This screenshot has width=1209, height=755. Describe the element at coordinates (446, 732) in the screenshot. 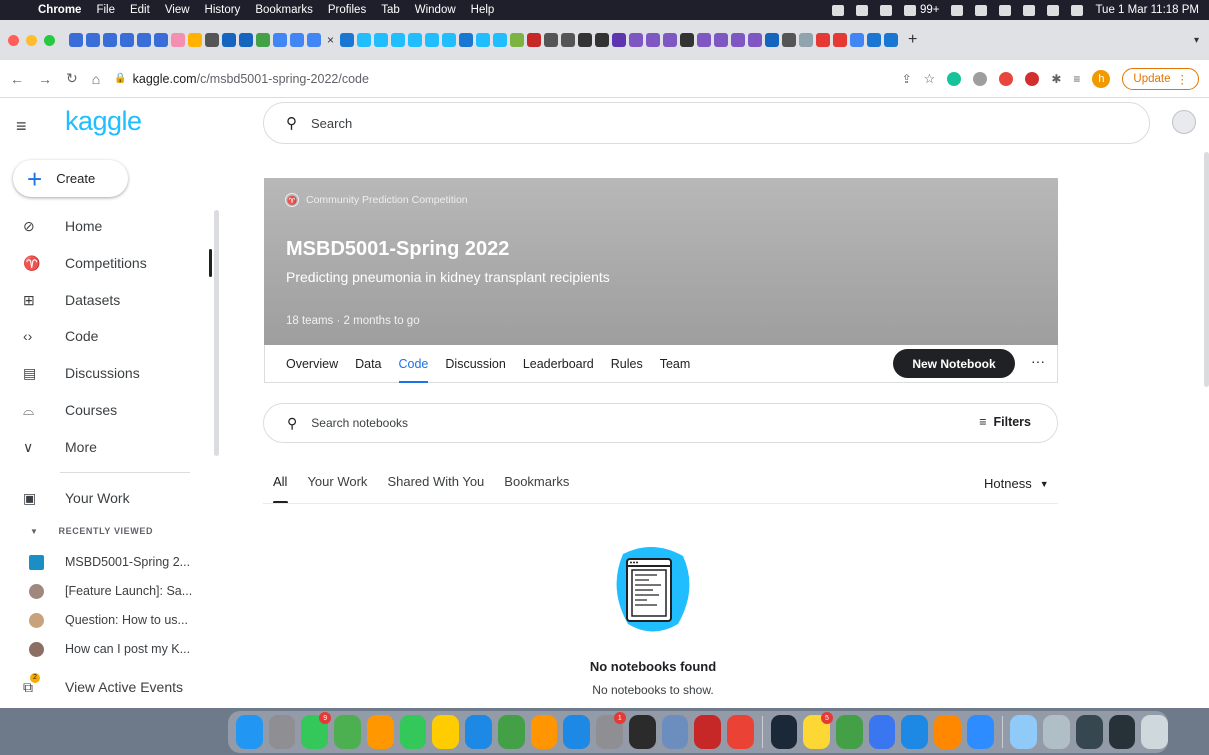

I see `dock-notes-icon` at that location.